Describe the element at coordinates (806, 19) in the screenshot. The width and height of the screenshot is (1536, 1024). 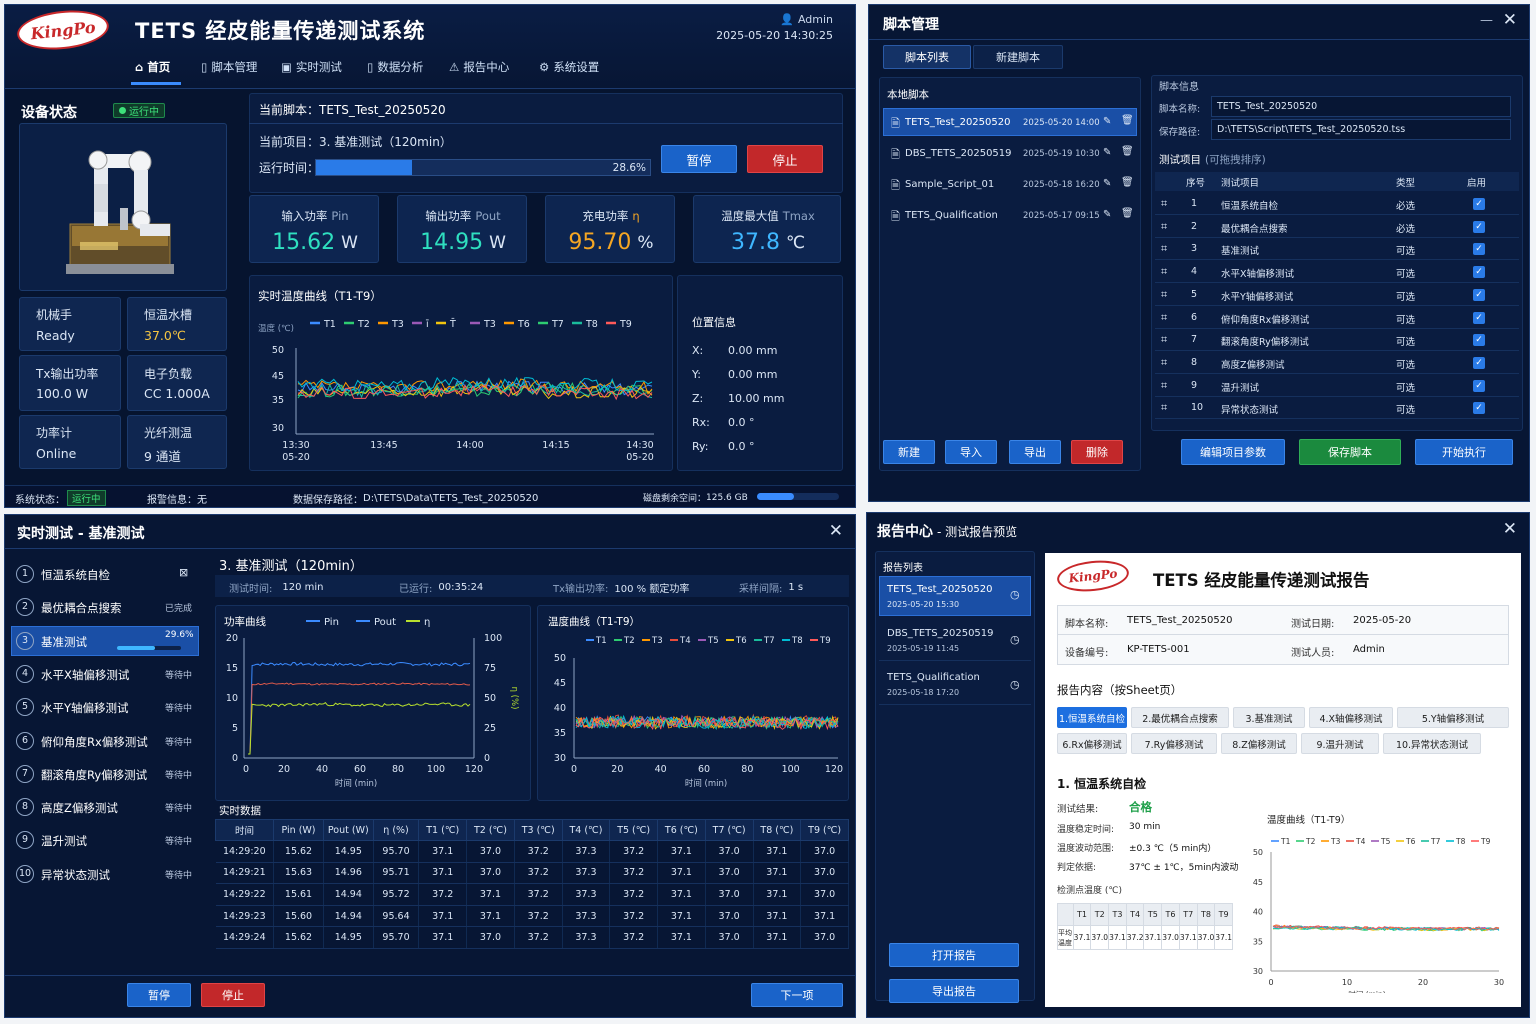
I see `user-area: 👤 Admin` at that location.